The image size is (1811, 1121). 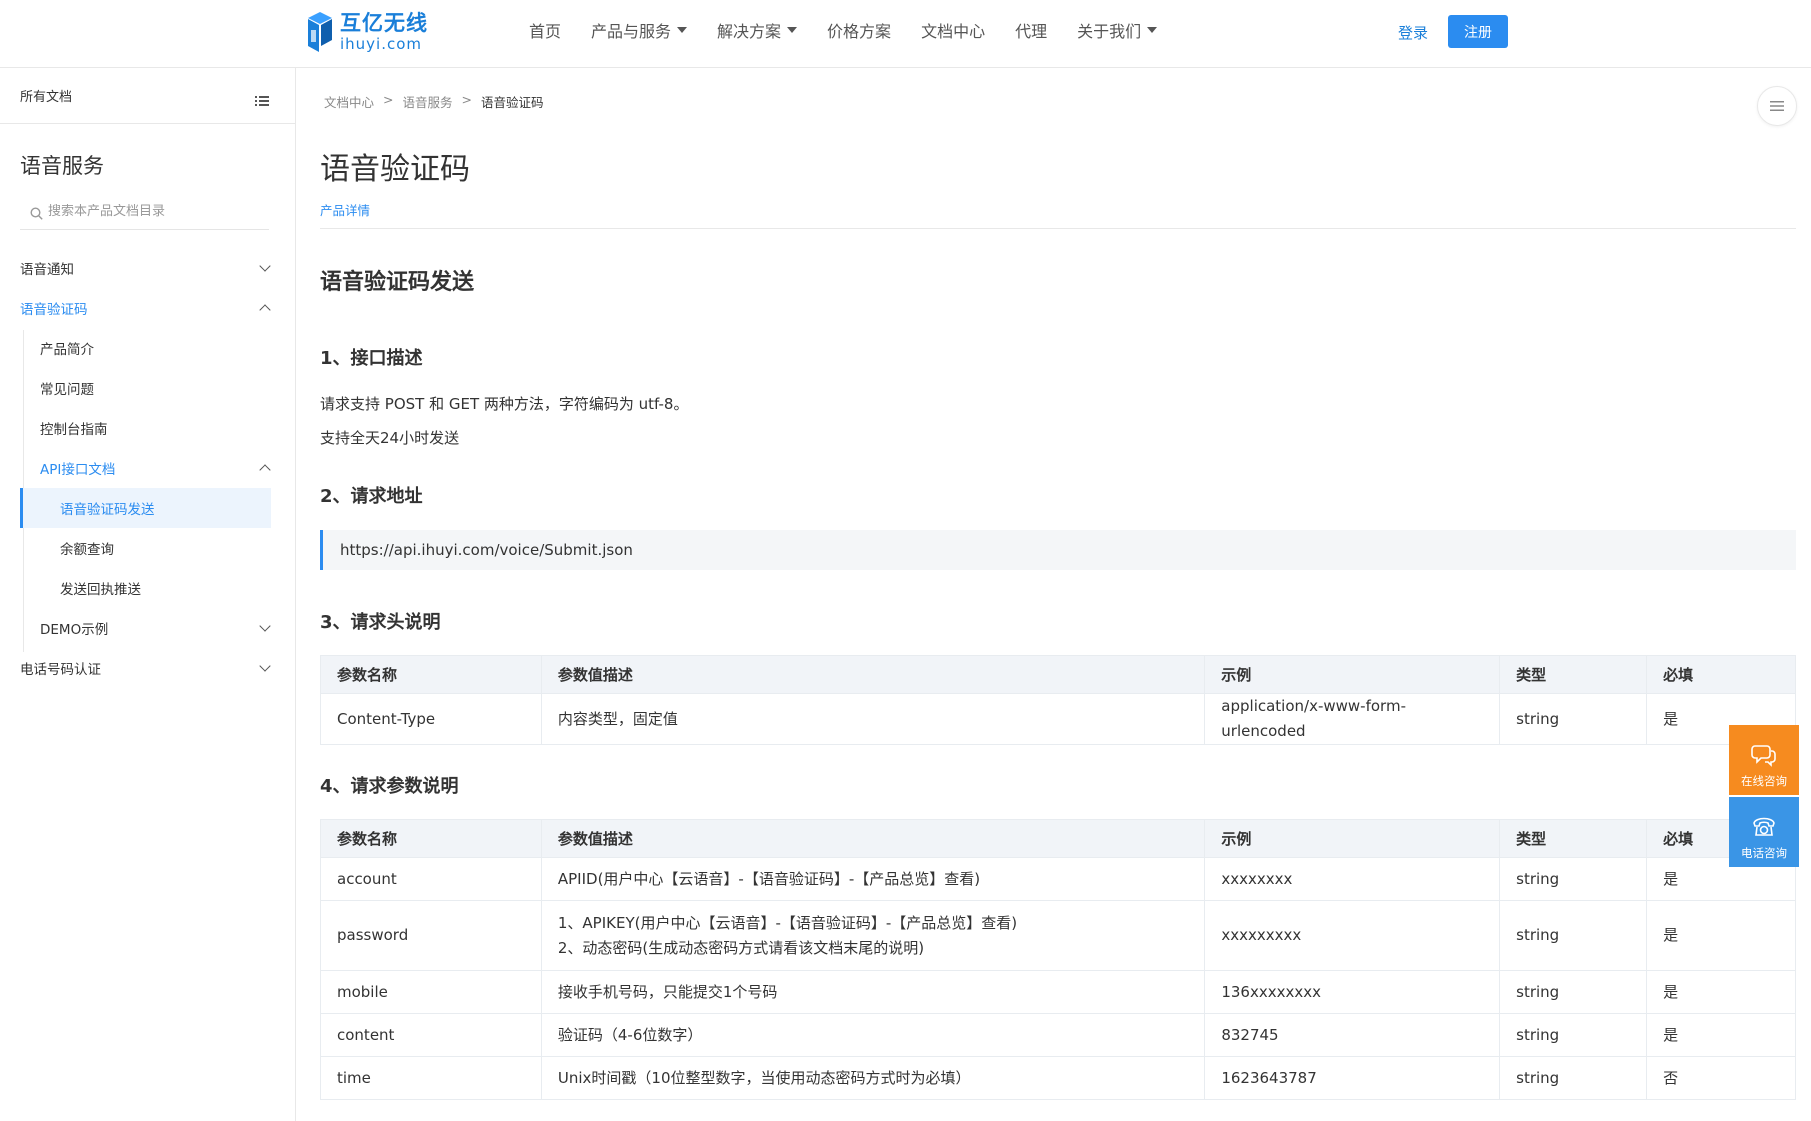 What do you see at coordinates (381, 43) in the screenshot?
I see `brand-domain: ihuyi.com` at bounding box center [381, 43].